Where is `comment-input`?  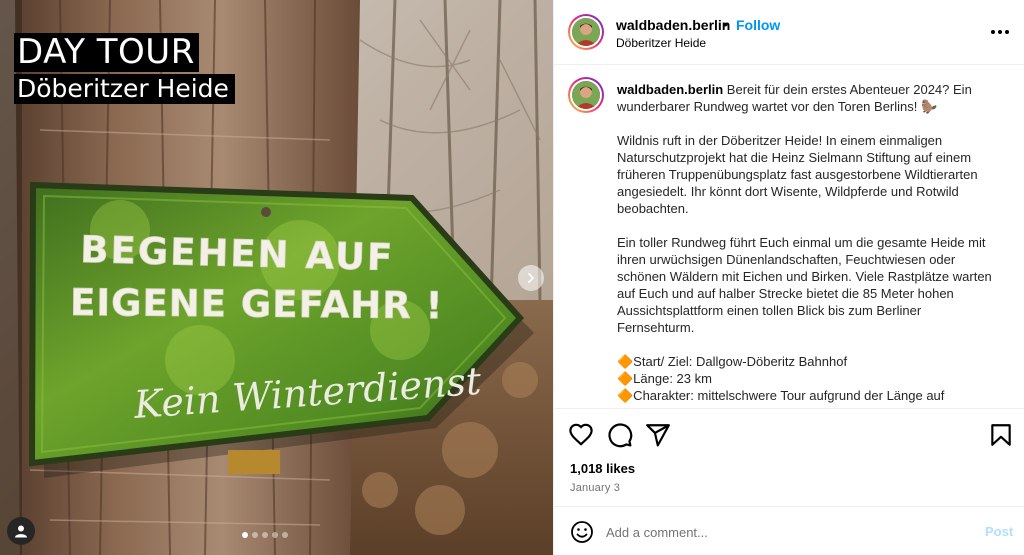 comment-input is located at coordinates (786, 532).